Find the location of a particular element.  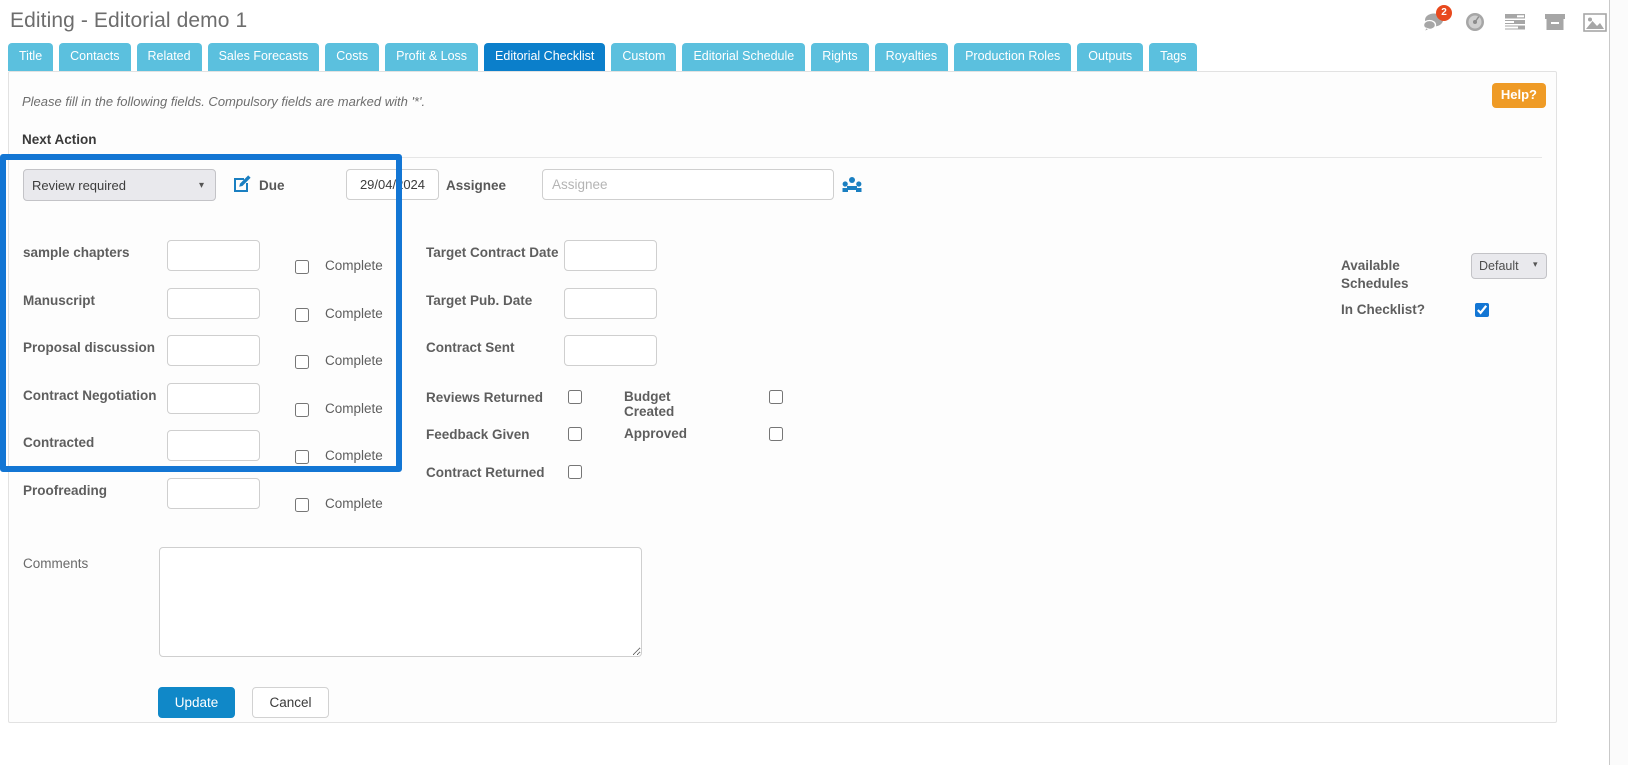

available-schedules-select: Default is located at coordinates (1509, 266).